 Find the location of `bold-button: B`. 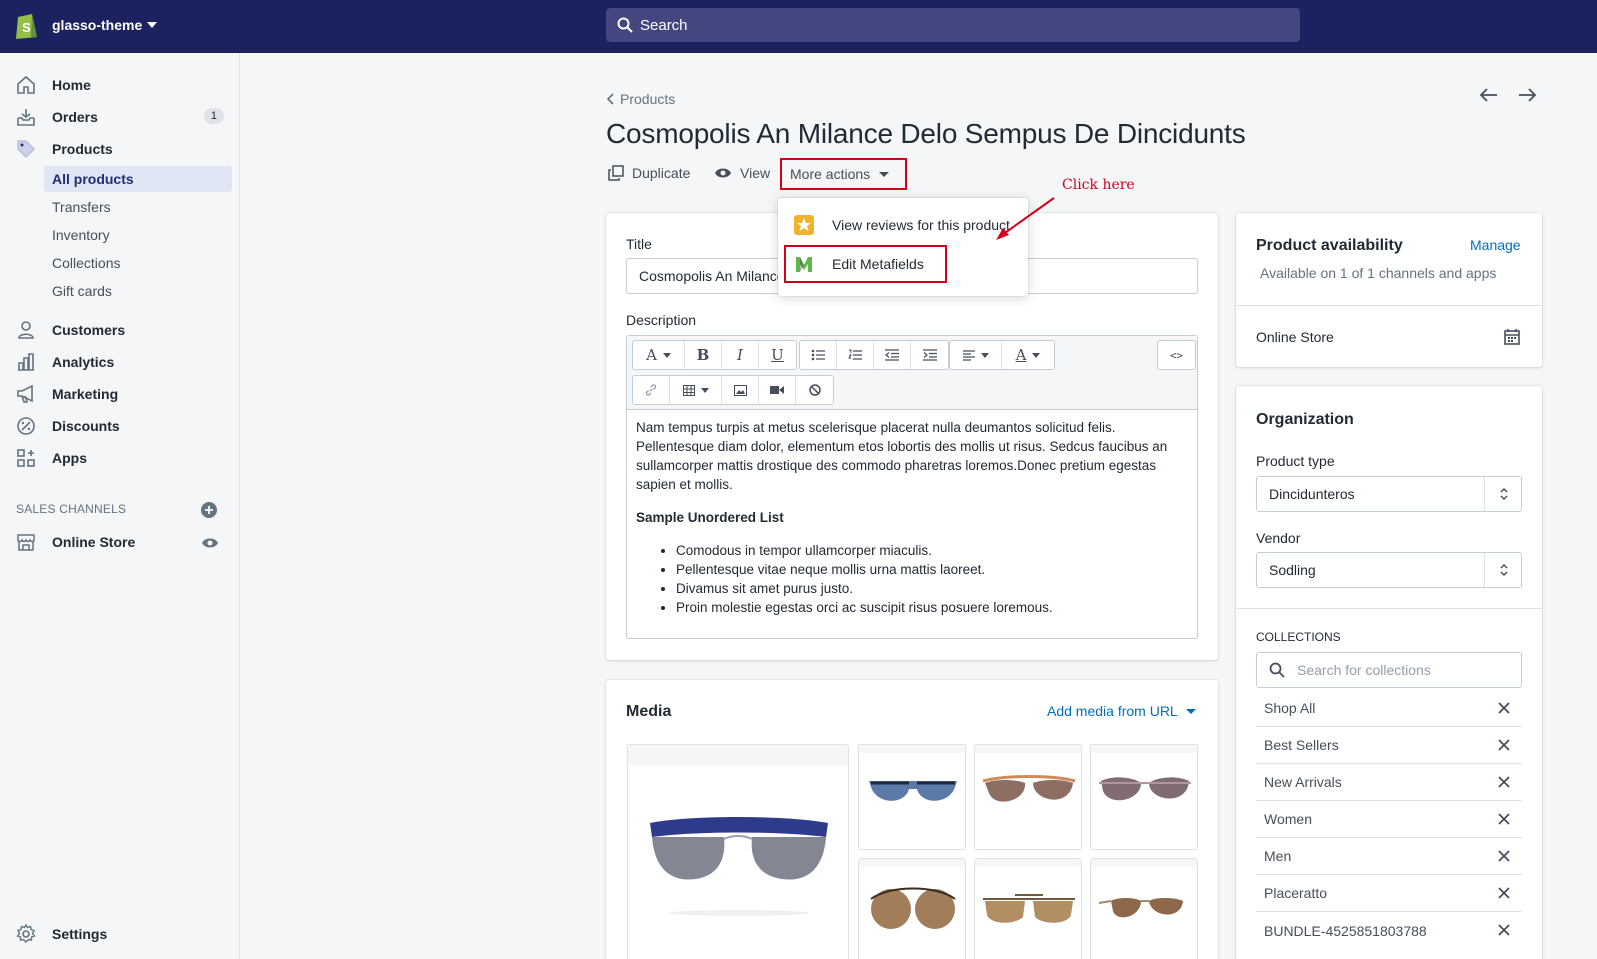

bold-button: B is located at coordinates (703, 355).